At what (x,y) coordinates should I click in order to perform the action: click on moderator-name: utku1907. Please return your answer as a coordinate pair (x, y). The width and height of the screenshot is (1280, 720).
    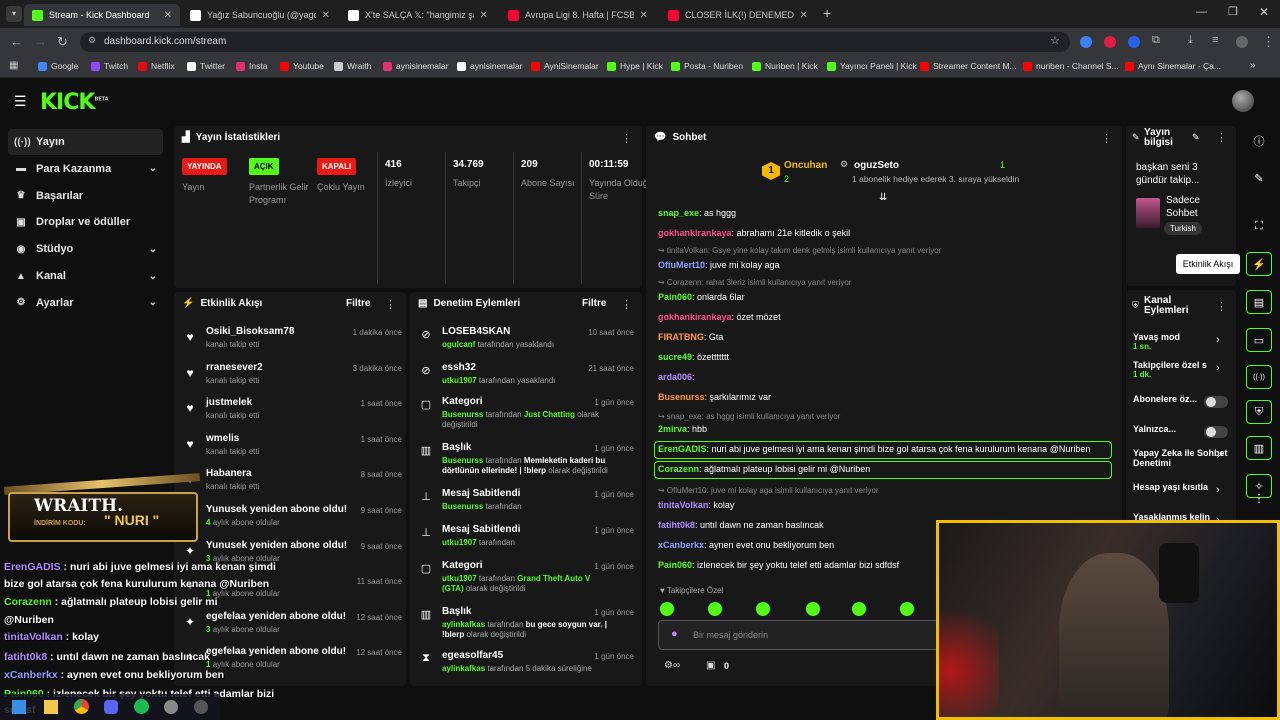
    Looking at the image, I should click on (459, 578).